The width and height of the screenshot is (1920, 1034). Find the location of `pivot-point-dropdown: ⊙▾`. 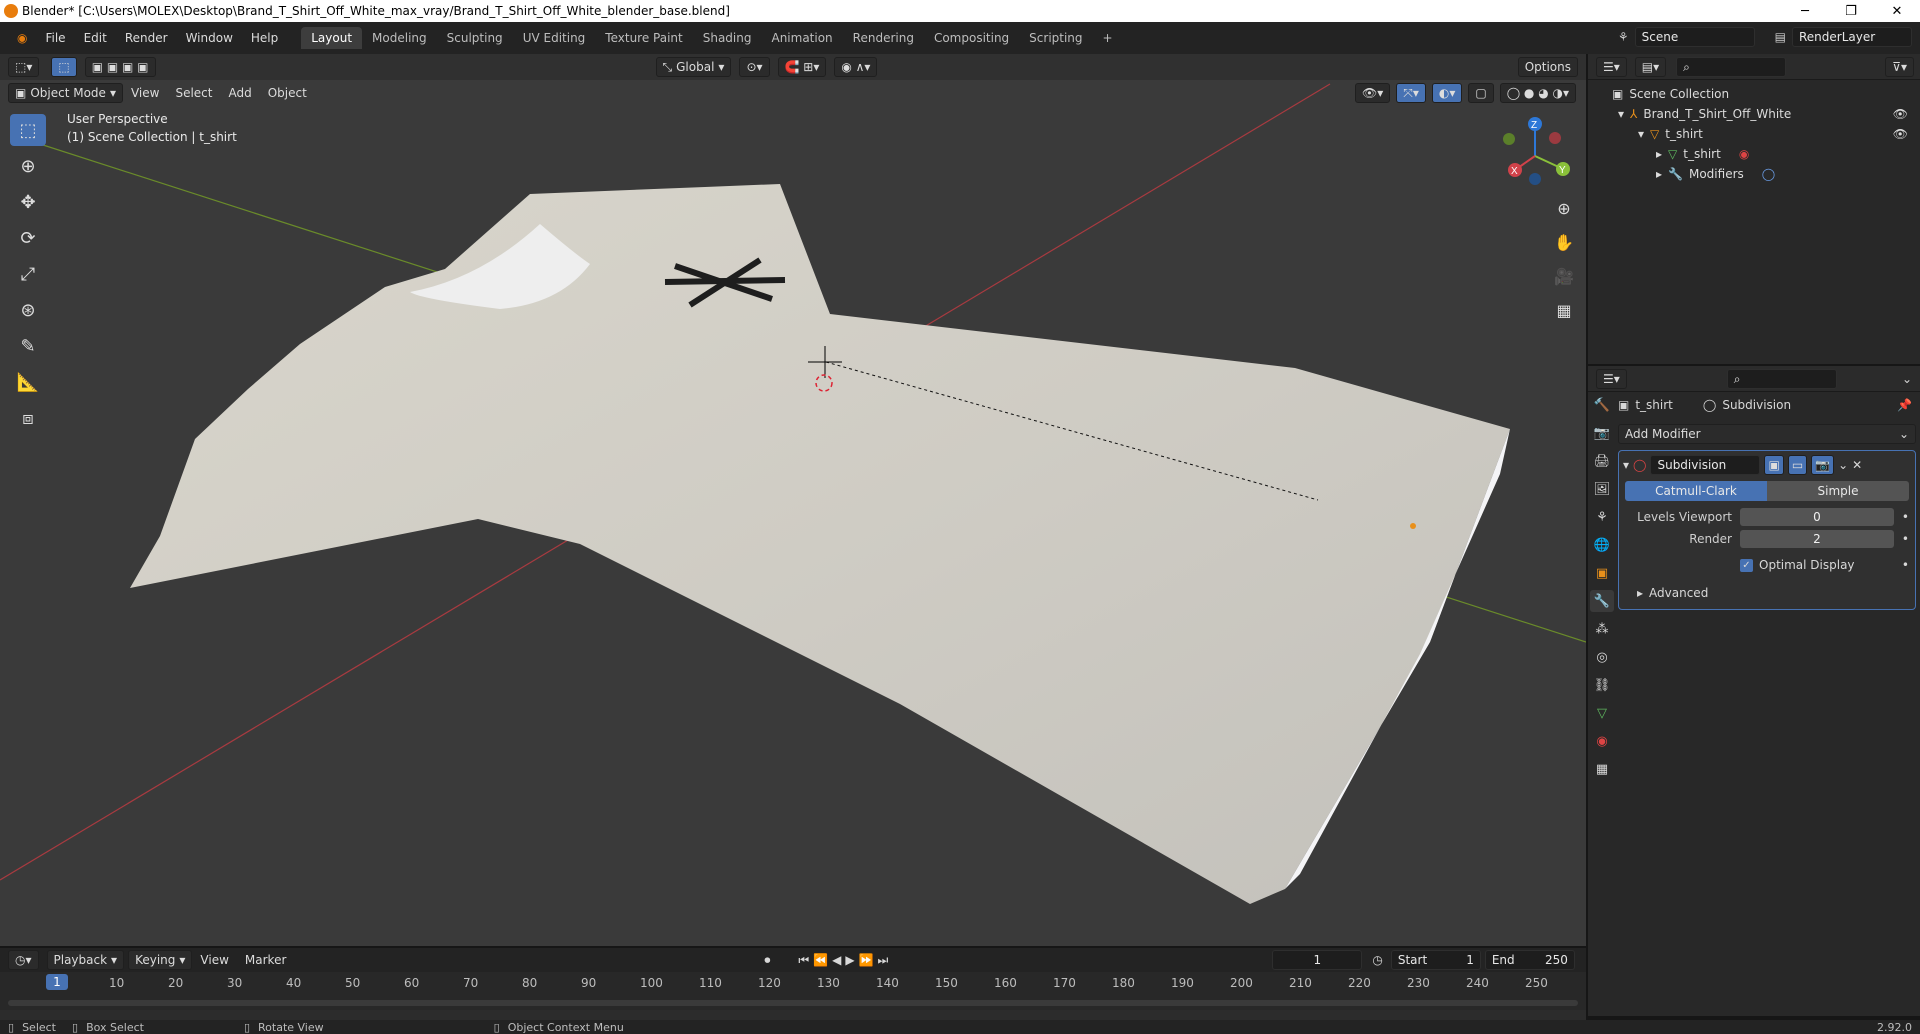

pivot-point-dropdown: ⊙▾ is located at coordinates (754, 67).